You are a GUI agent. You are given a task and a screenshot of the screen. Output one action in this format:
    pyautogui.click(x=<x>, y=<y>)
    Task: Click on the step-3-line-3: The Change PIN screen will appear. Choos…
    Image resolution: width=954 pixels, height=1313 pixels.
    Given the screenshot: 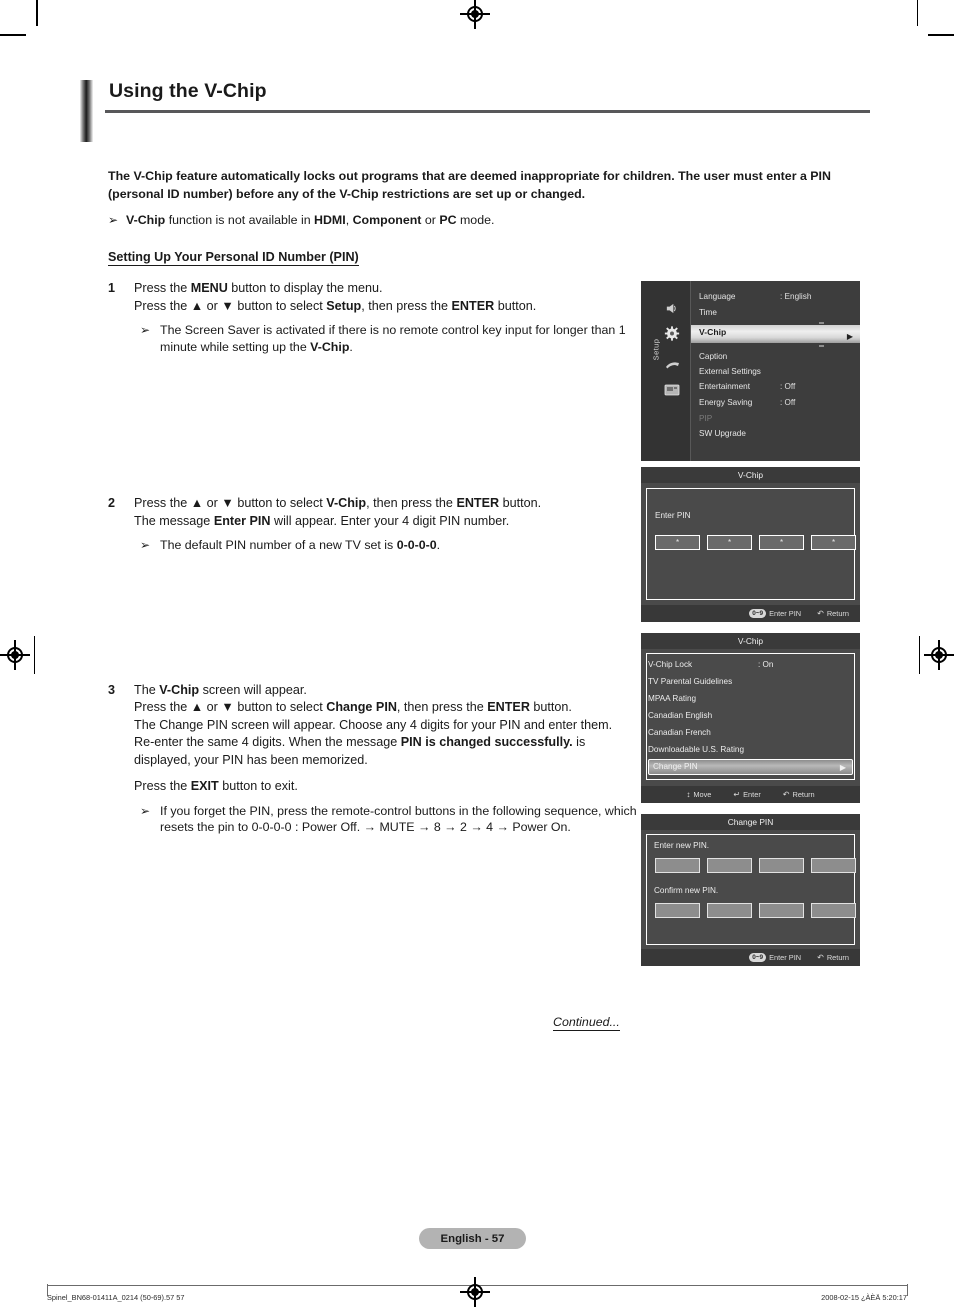 What is the action you would take?
    pyautogui.click(x=373, y=742)
    